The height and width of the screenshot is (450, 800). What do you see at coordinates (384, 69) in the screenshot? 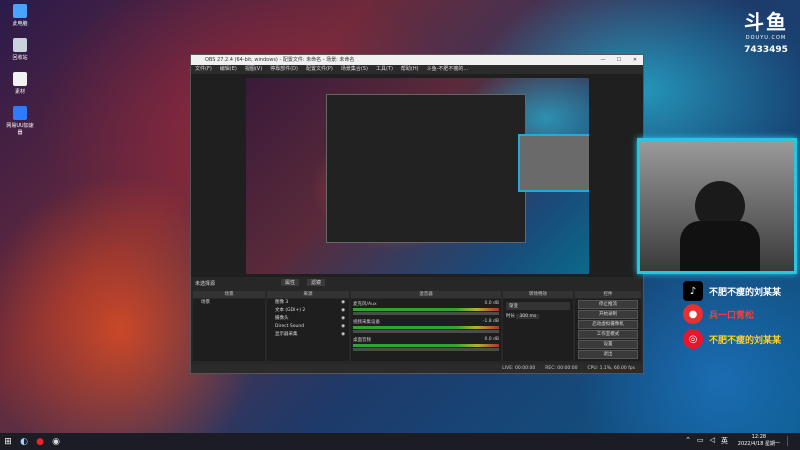
I see `menu-tools: 工具(T)` at bounding box center [384, 69].